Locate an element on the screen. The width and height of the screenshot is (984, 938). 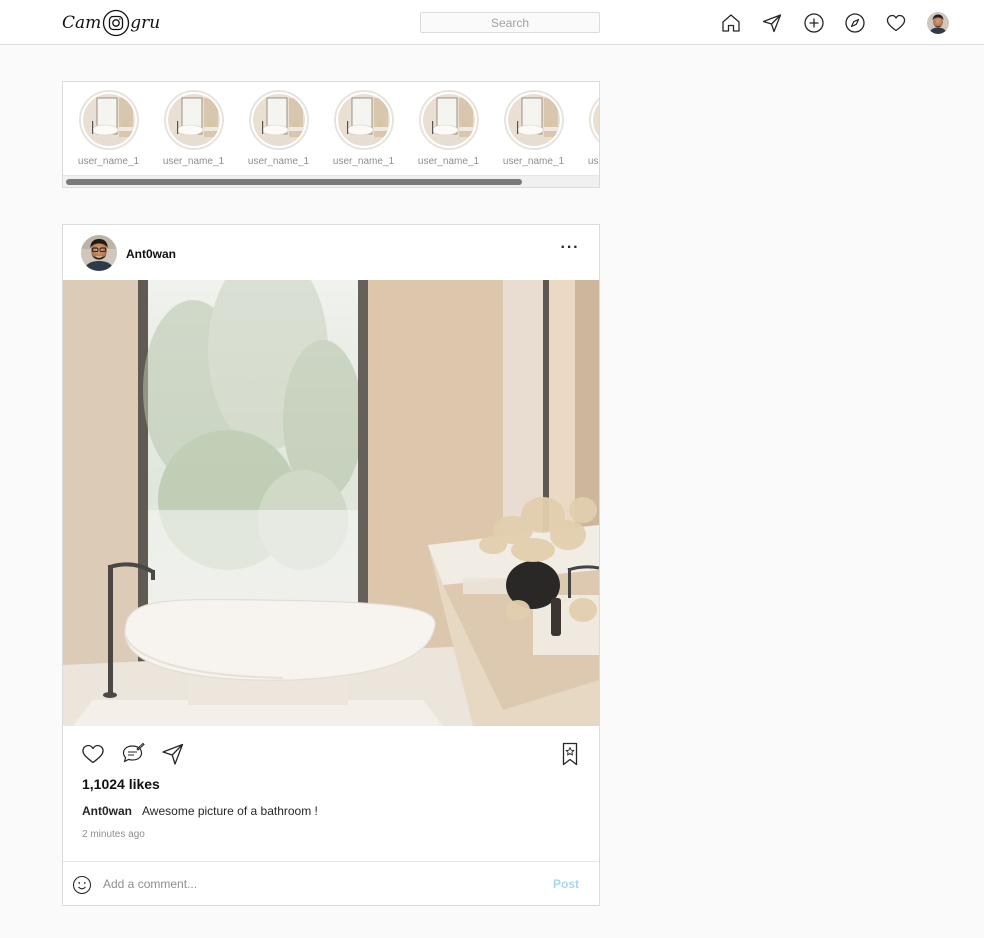
camera-logo-icon is located at coordinates (116, 23).